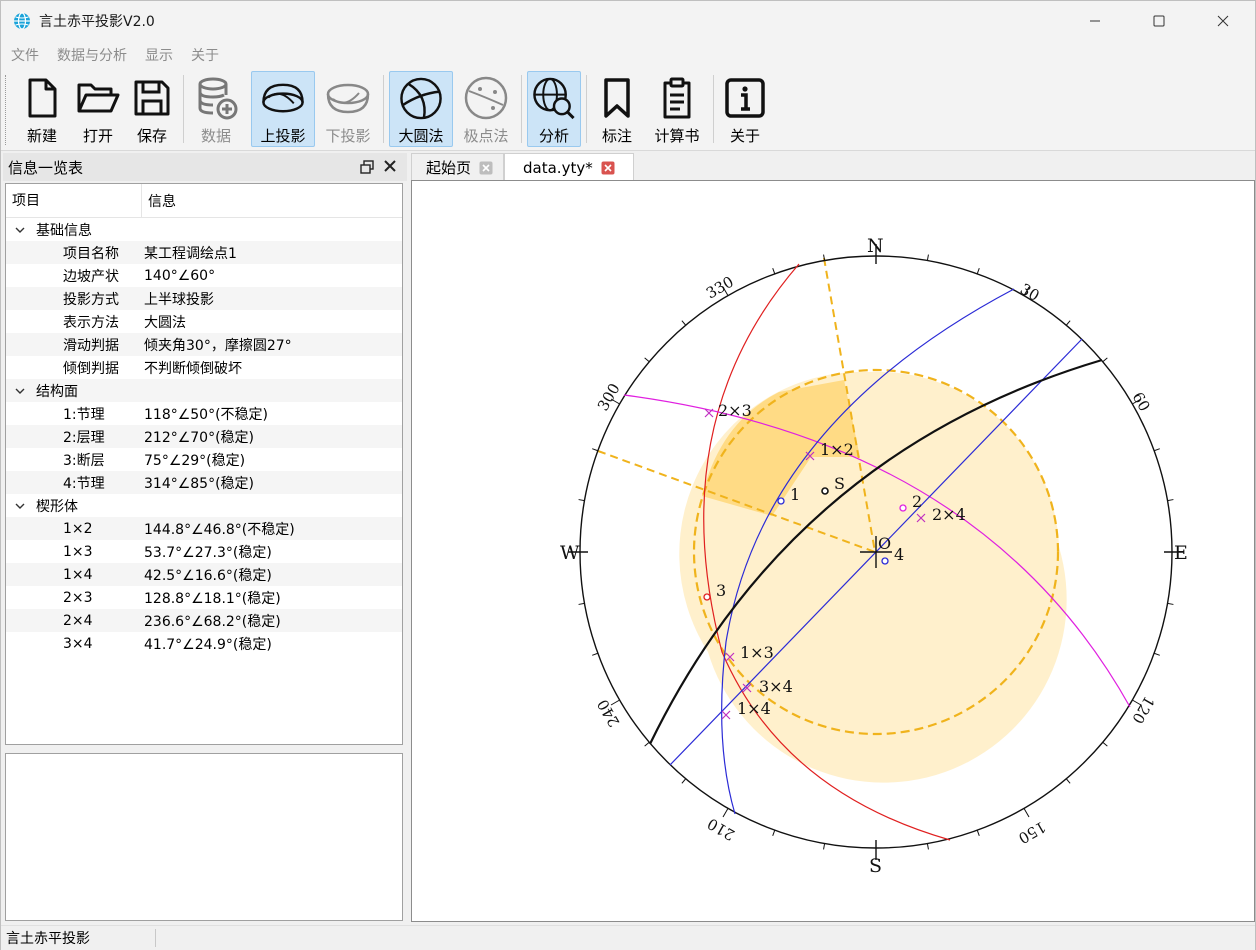 This screenshot has width=1256, height=950. Describe the element at coordinates (745, 98) in the screenshot. I see `info-icon` at that location.